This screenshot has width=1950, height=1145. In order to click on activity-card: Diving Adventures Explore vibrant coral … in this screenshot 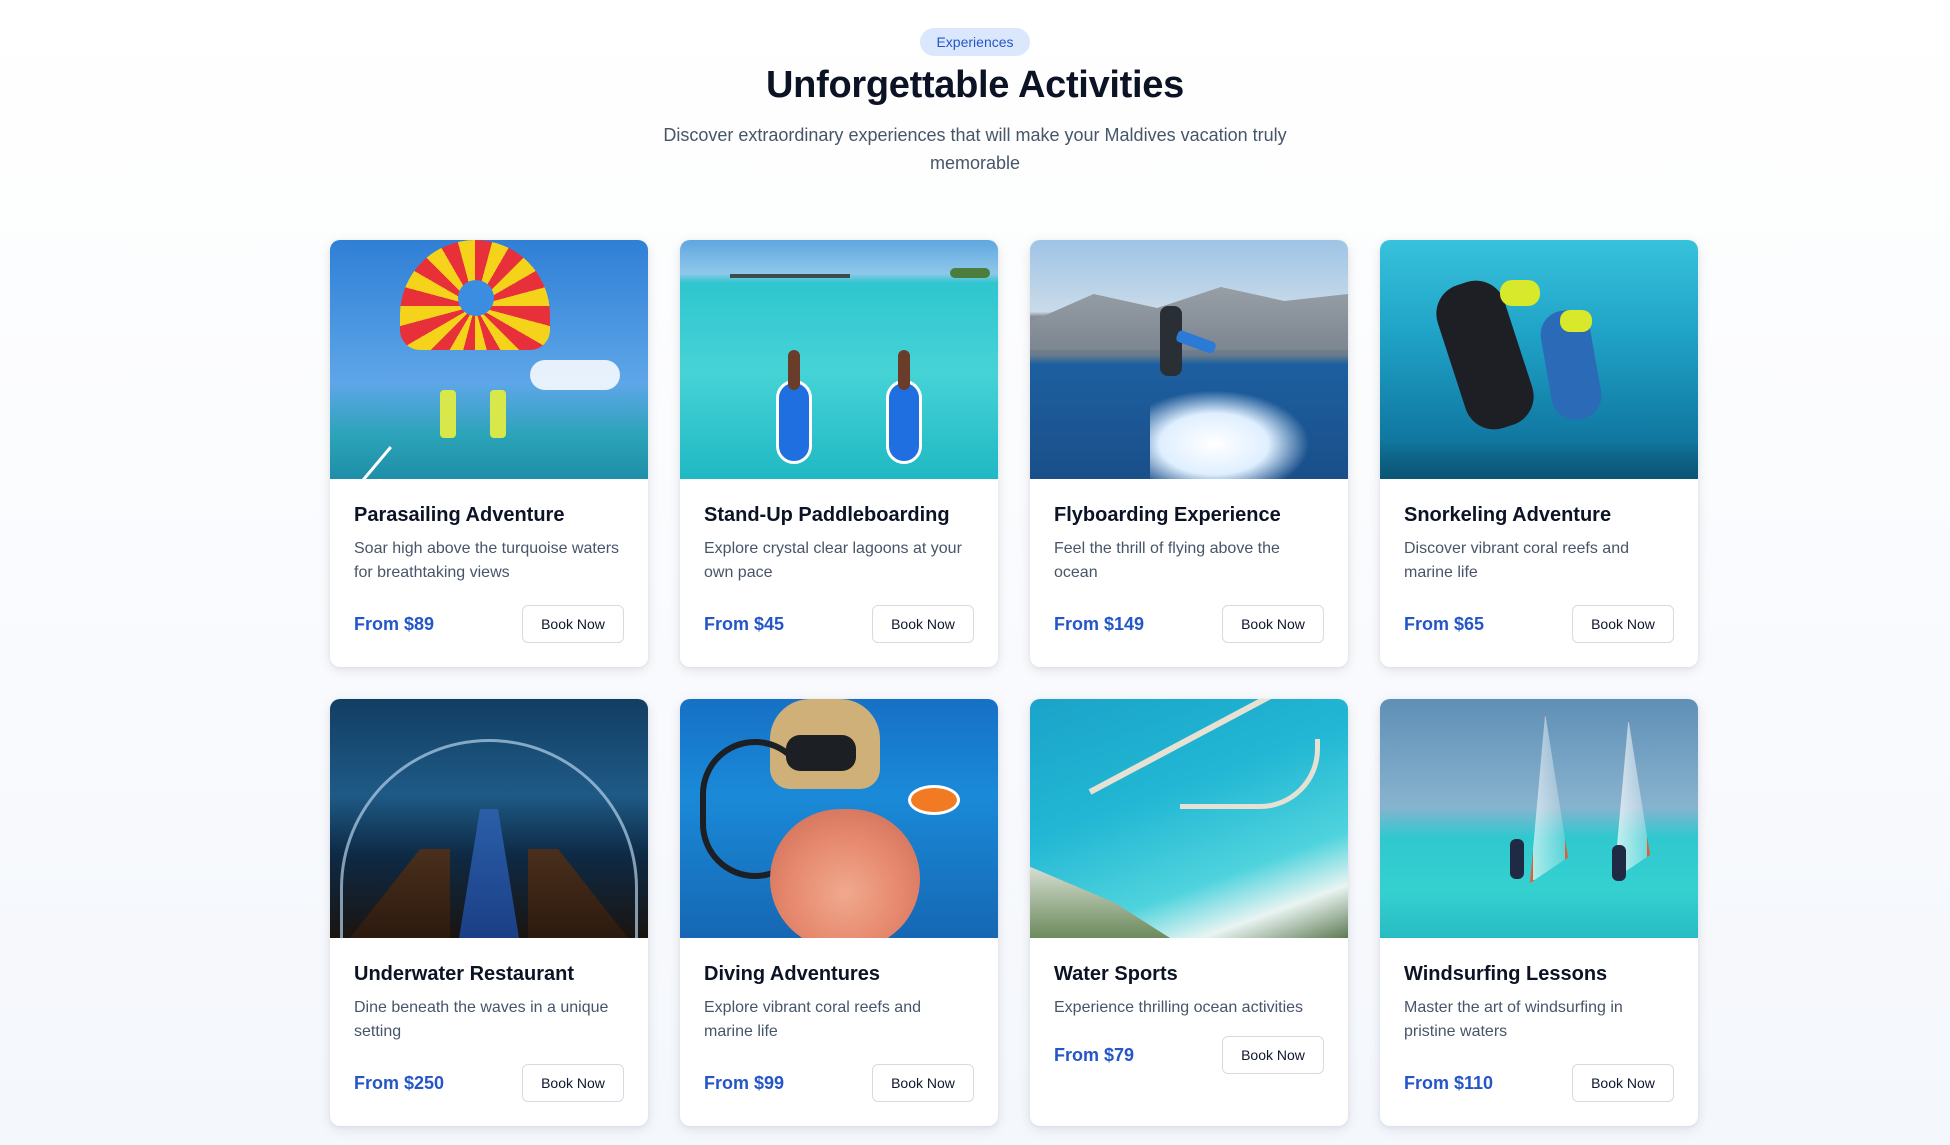, I will do `click(839, 912)`.